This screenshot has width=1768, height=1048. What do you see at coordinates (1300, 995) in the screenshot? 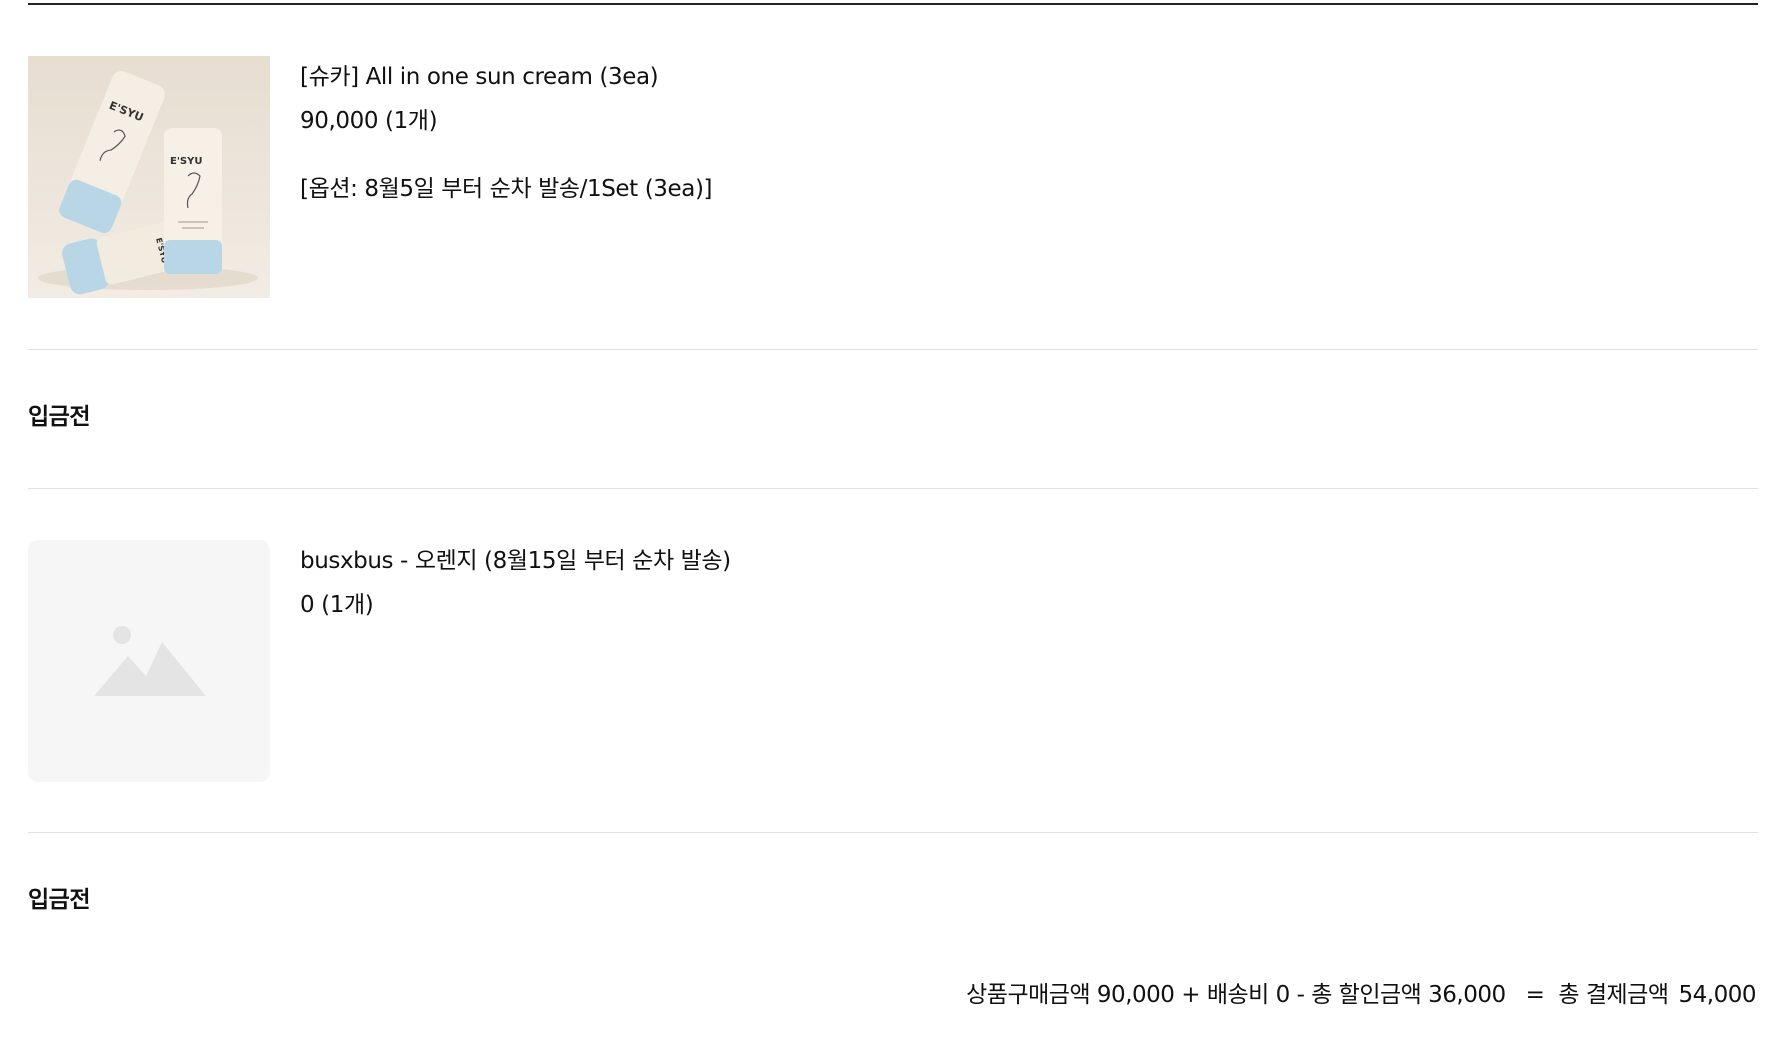
I see `minus-sign: -` at bounding box center [1300, 995].